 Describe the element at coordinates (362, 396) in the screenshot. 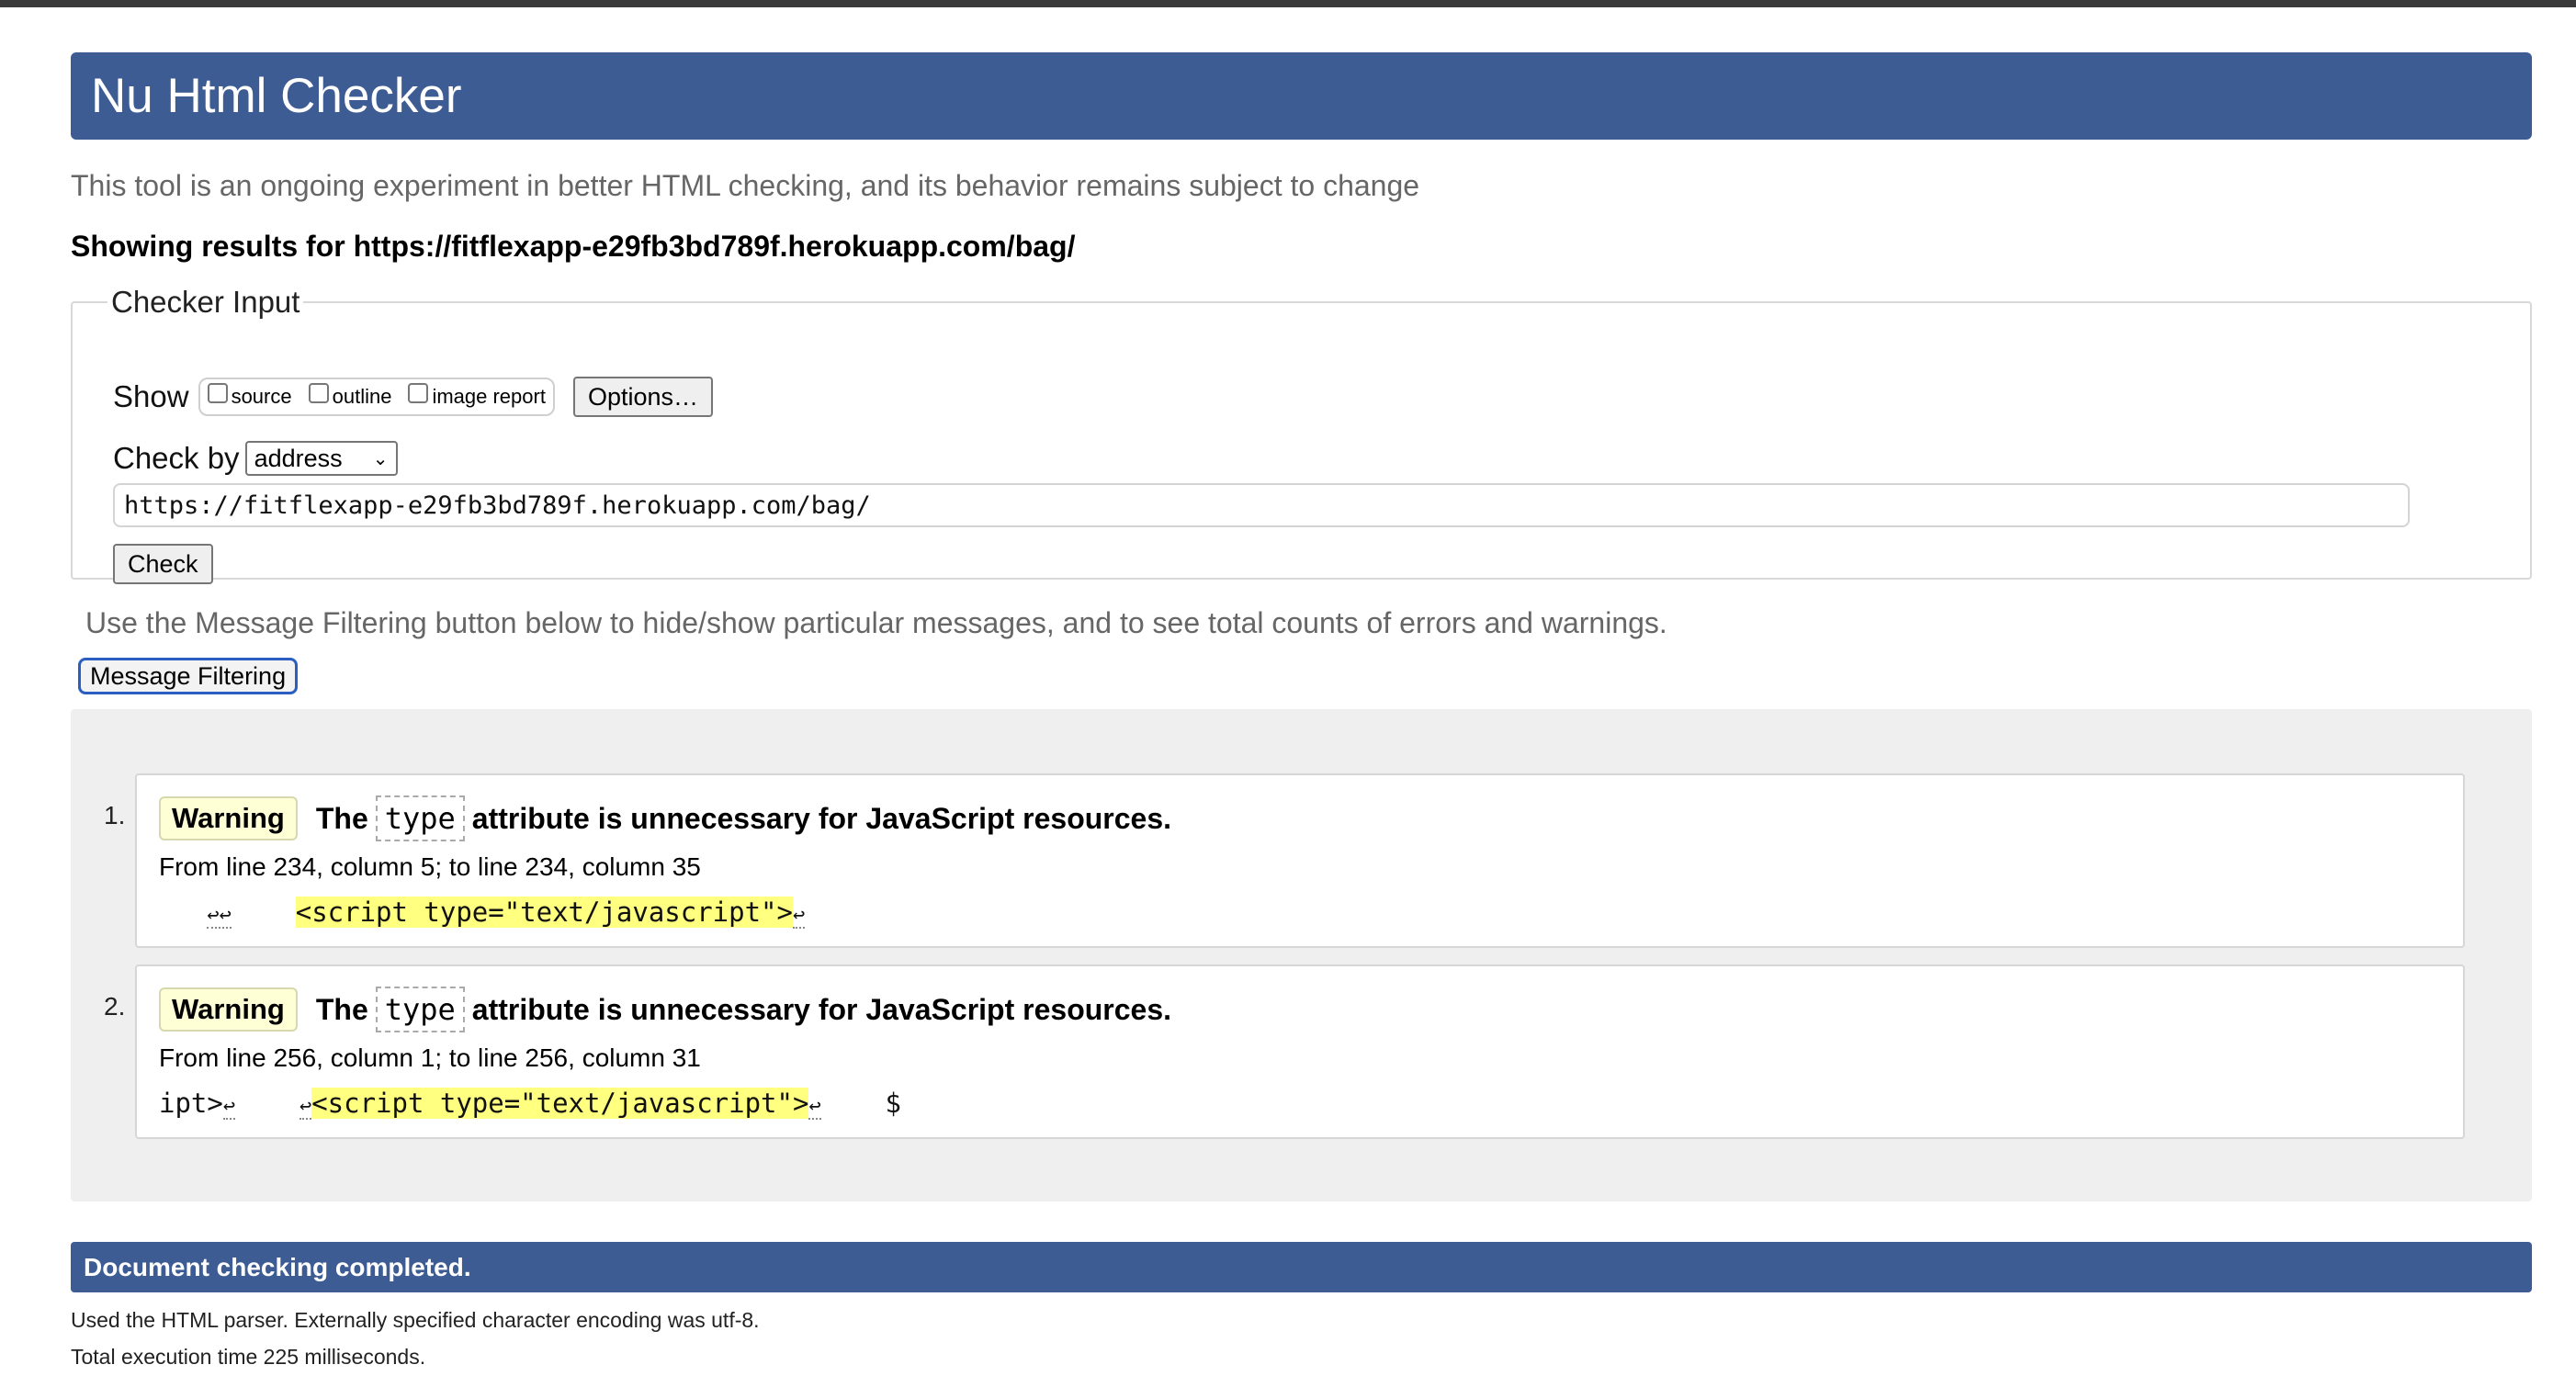

I see `checkbox-label: outline` at that location.